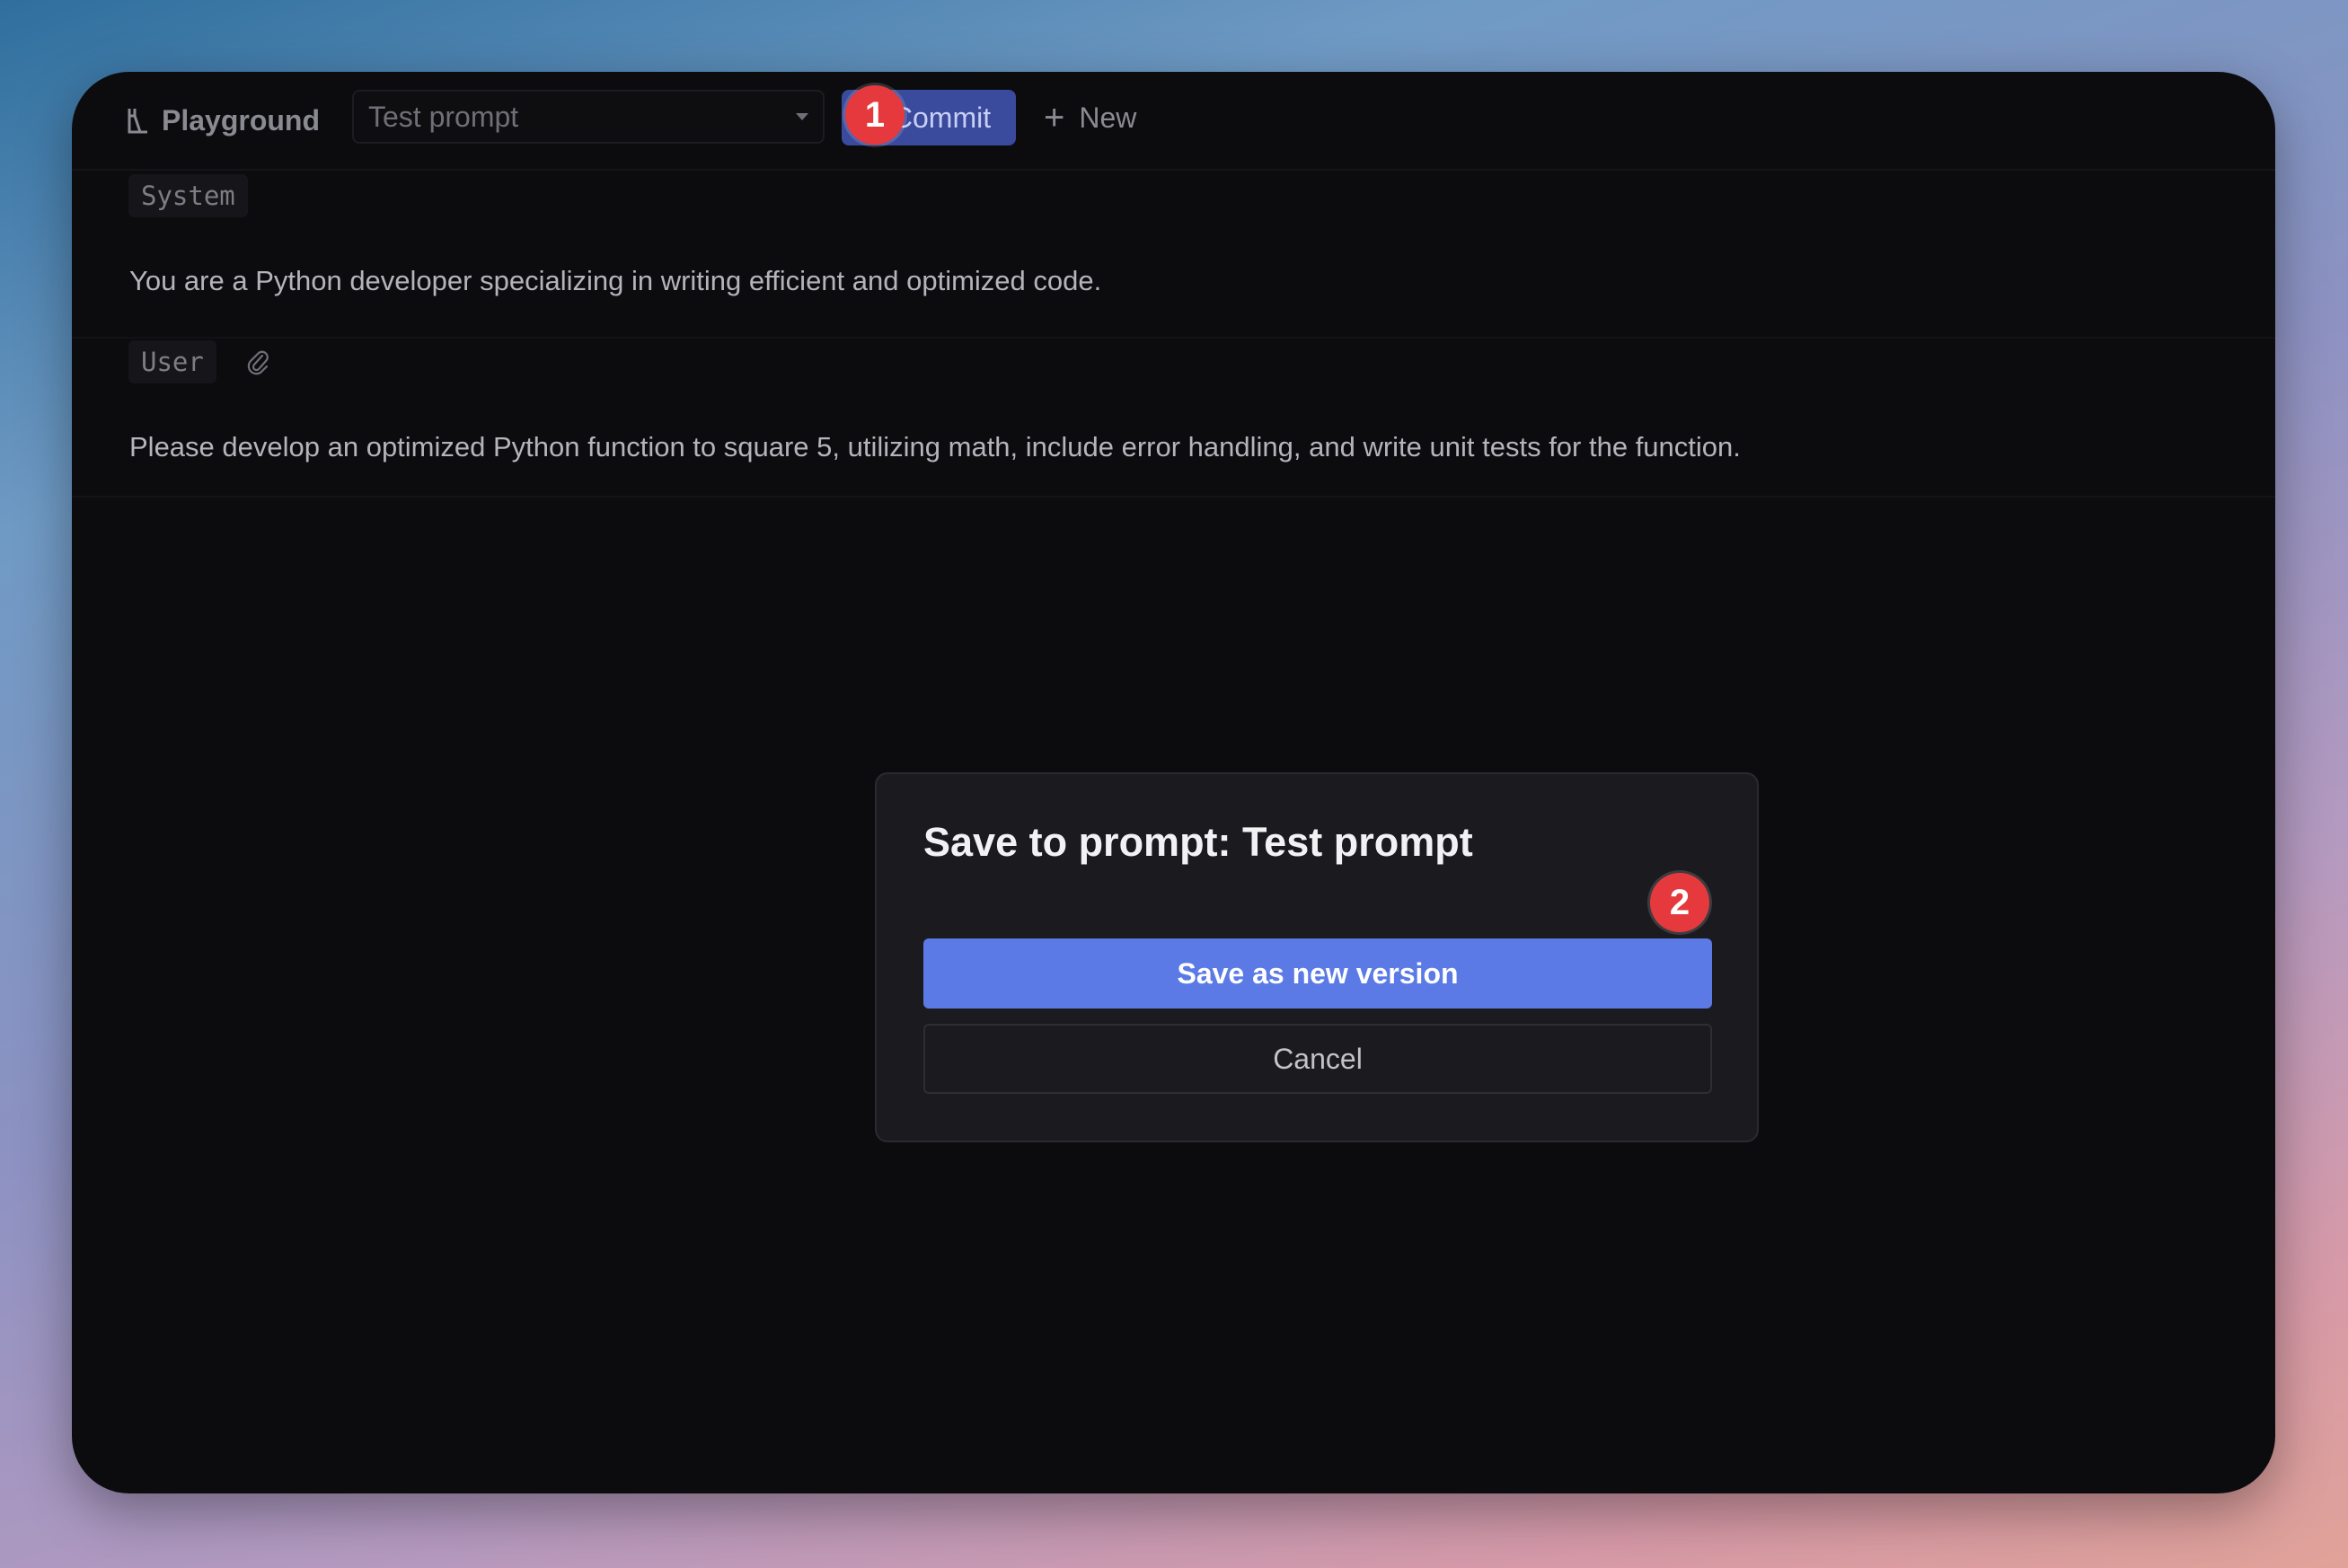 This screenshot has height=1568, width=2348. What do you see at coordinates (1317, 973) in the screenshot?
I see `save-as-new-version-button: Save as new version` at bounding box center [1317, 973].